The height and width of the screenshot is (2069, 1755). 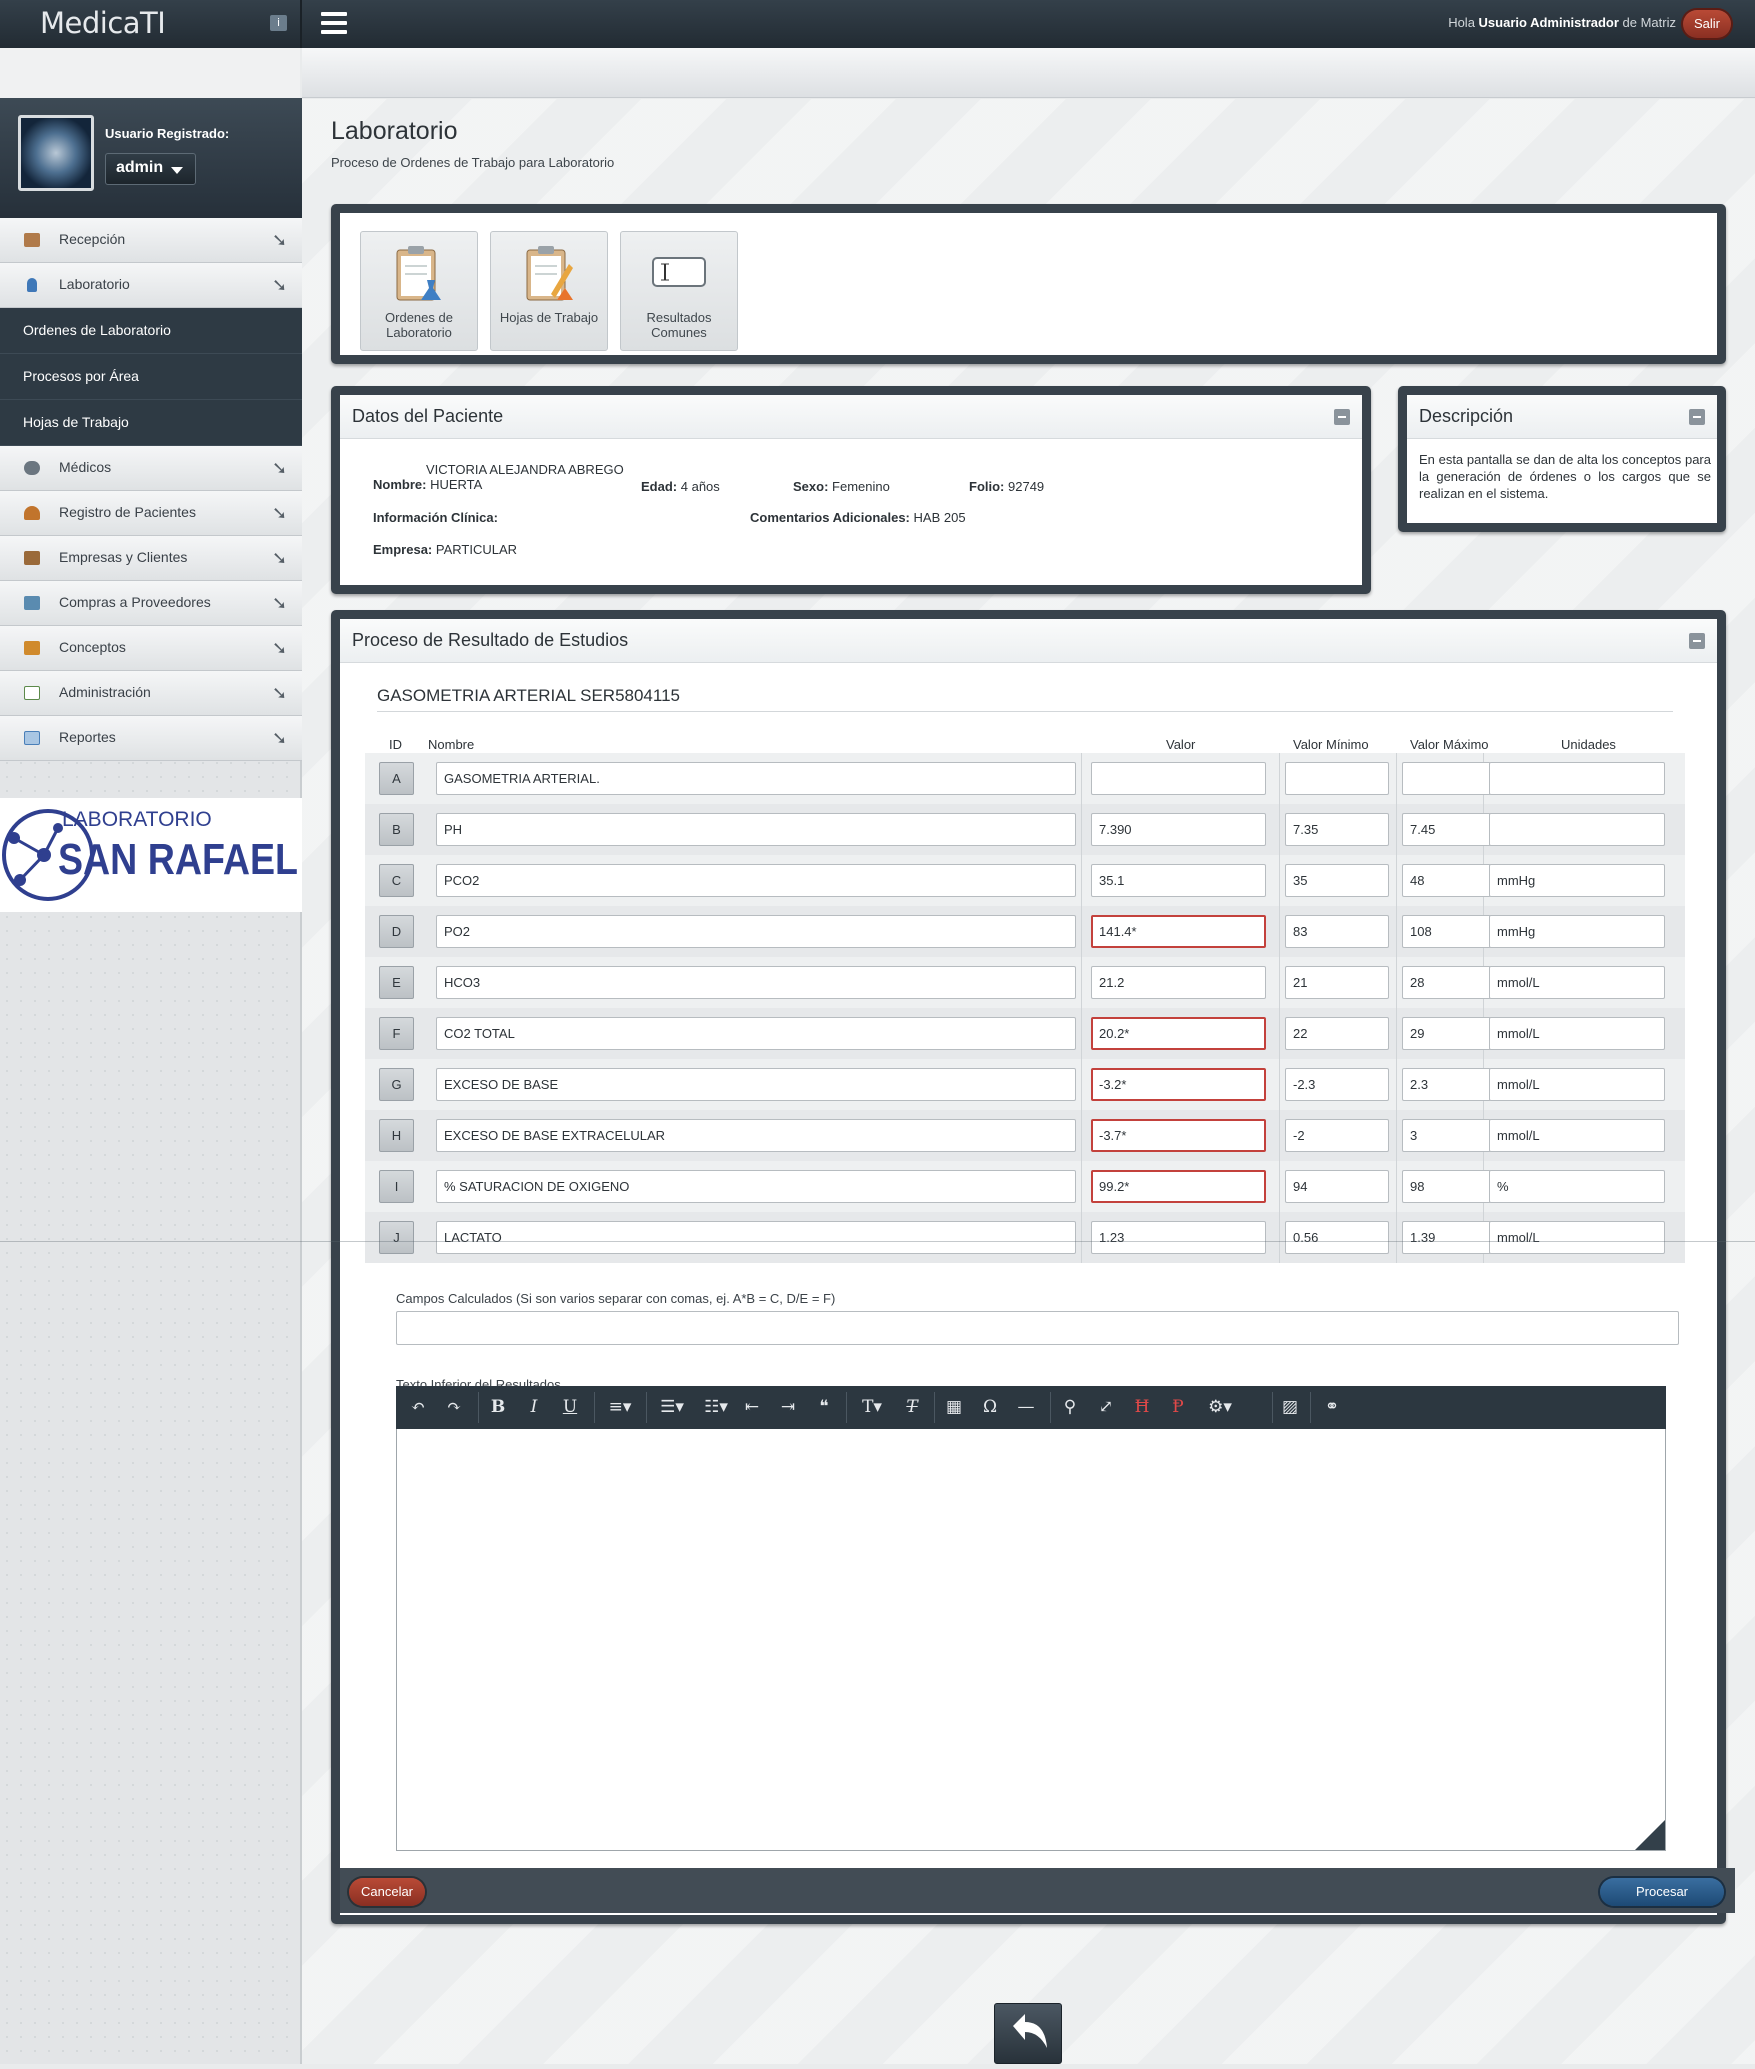 I want to click on hamburger-menu-icon, so click(x=334, y=23).